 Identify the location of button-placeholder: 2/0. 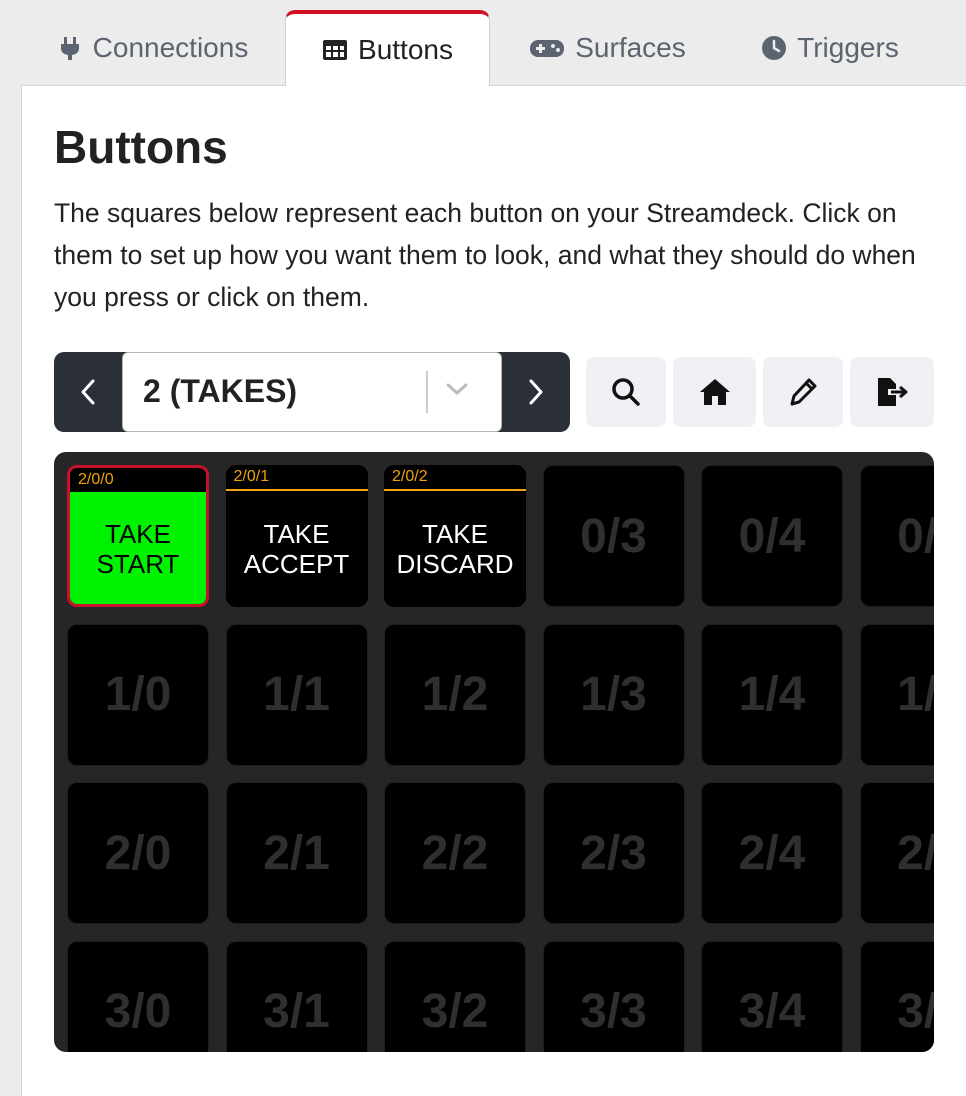
(138, 853).